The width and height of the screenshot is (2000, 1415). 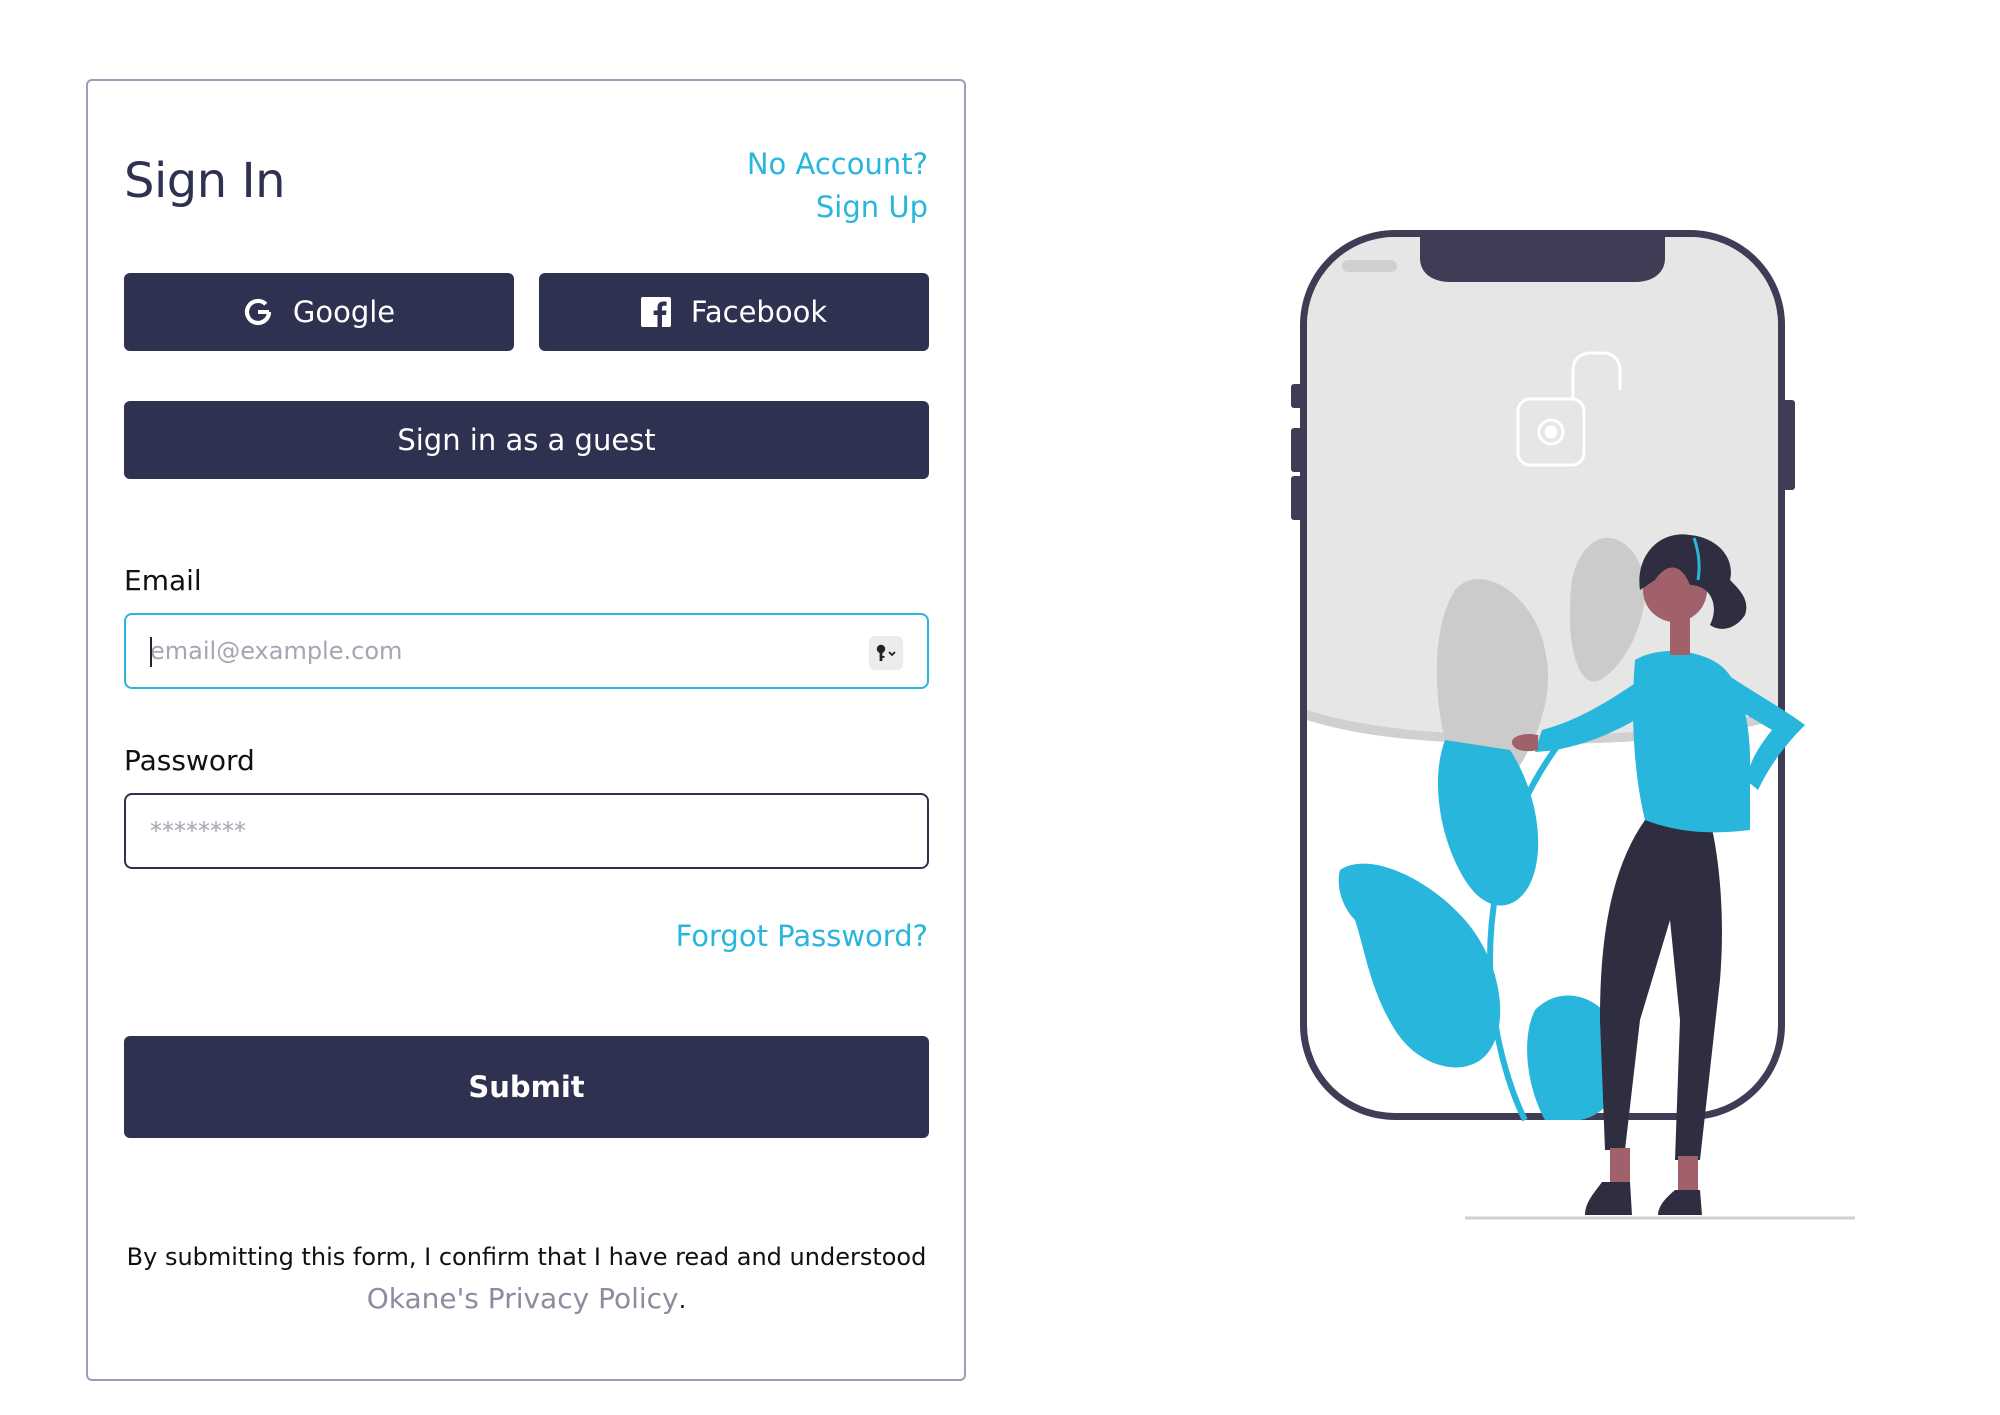 I want to click on google-label: Google, so click(x=344, y=312).